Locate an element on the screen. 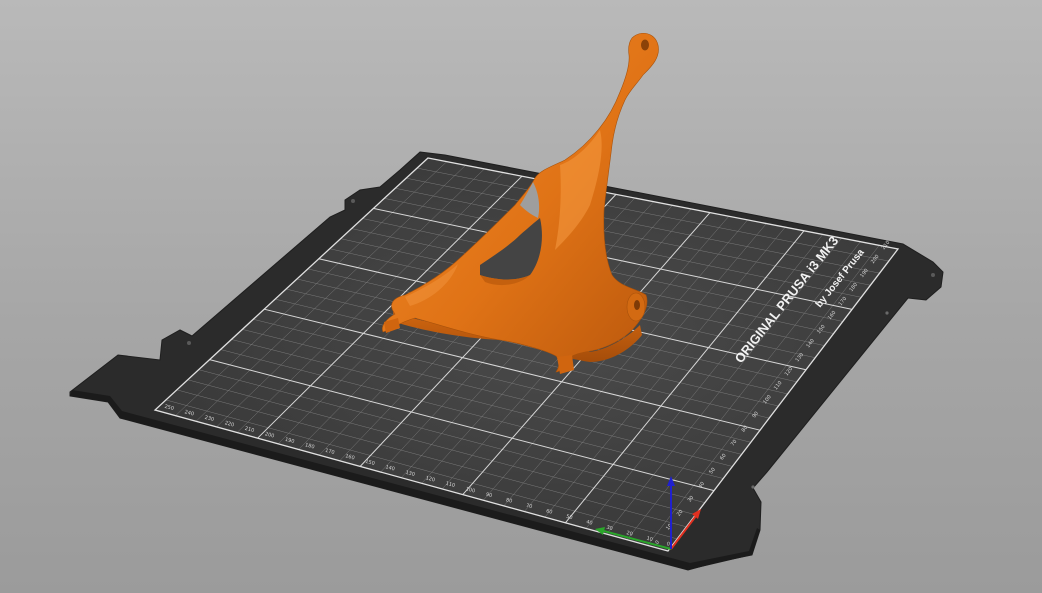  model-side-hole is located at coordinates (637, 305).